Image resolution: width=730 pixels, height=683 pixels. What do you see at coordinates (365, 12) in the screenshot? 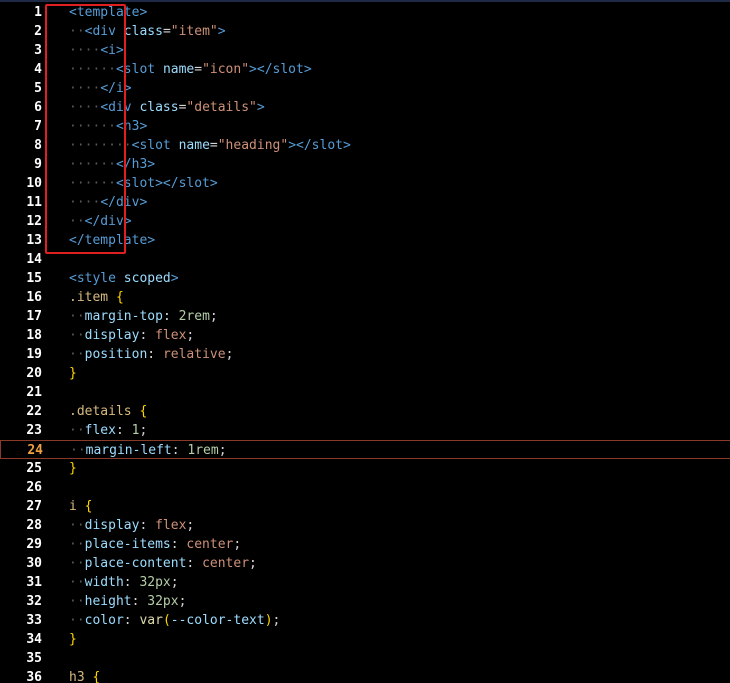
I see `code-line: 1 <template>` at bounding box center [365, 12].